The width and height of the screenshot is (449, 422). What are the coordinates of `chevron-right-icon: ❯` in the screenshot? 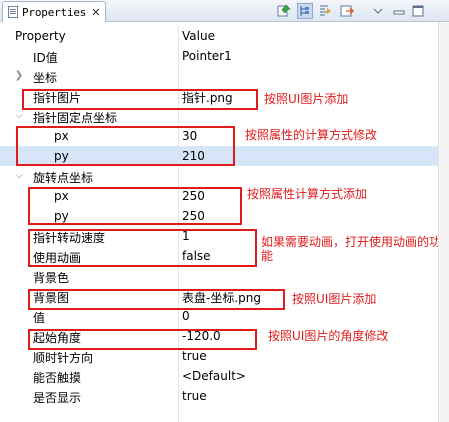 It's located at (19, 76).